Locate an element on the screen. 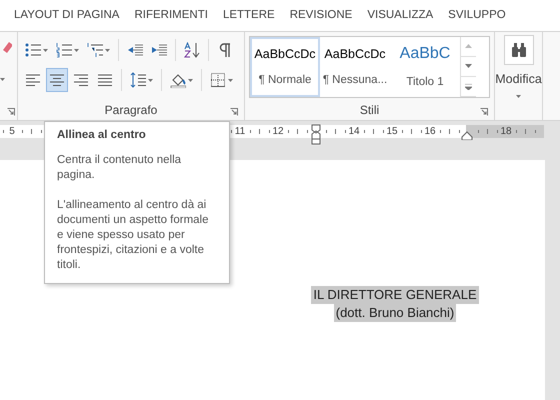  justify-icon is located at coordinates (105, 80).